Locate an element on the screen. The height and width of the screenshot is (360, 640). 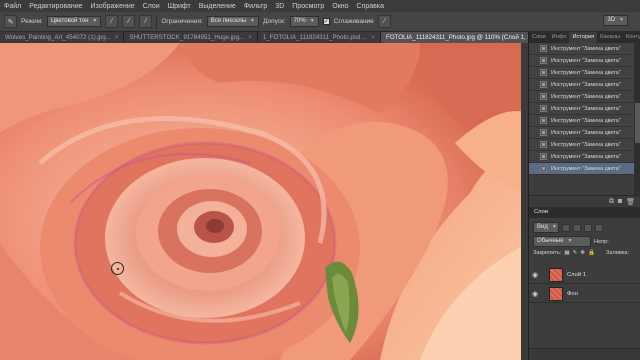
lock-label: Закрепить: is located at coordinates (547, 253).